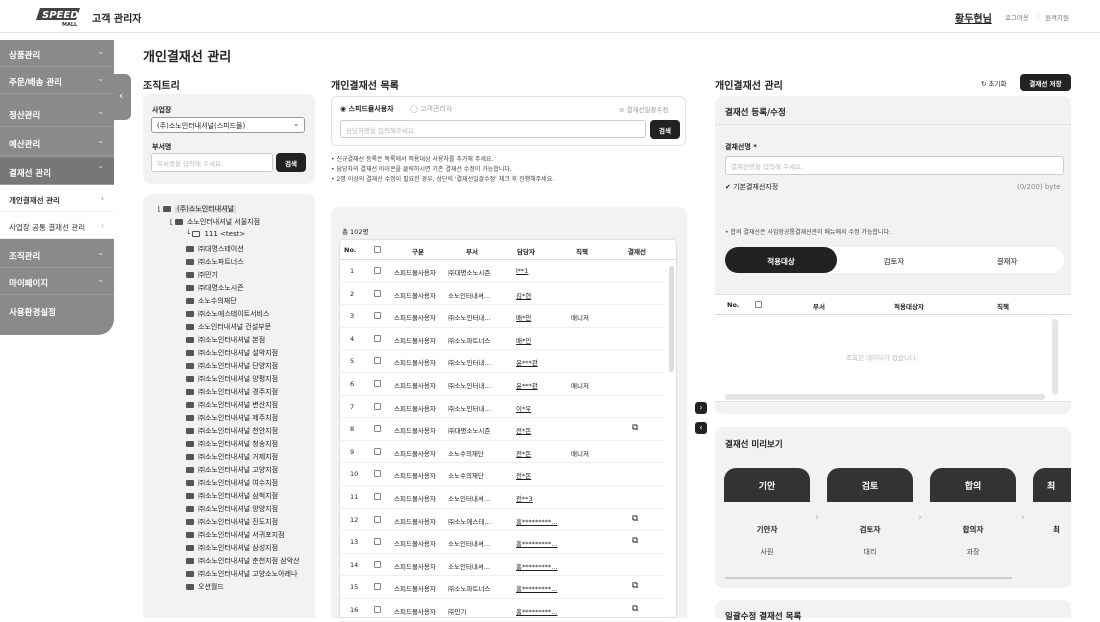  Describe the element at coordinates (215, 262) in the screenshot. I see `tree-node: ㈜소노파트너스` at that location.